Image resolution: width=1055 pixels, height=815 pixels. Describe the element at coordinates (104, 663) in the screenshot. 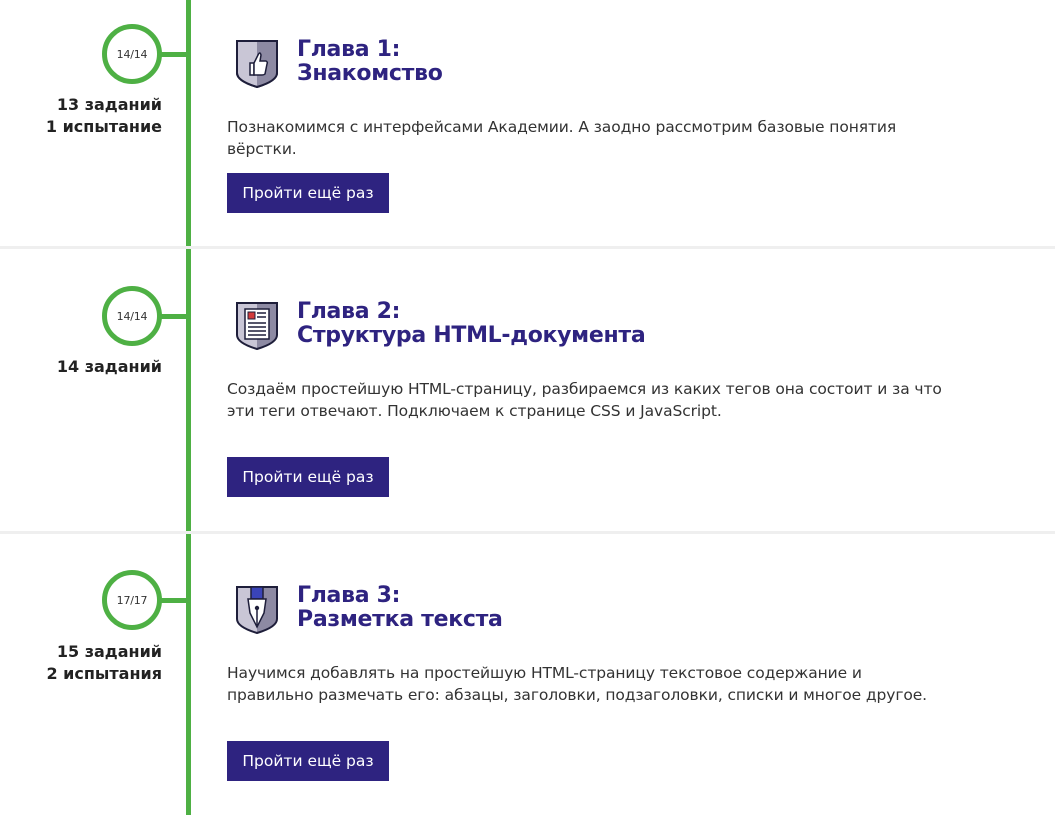

I see `chapter-meta: 15 заданий 2 испытания` at that location.